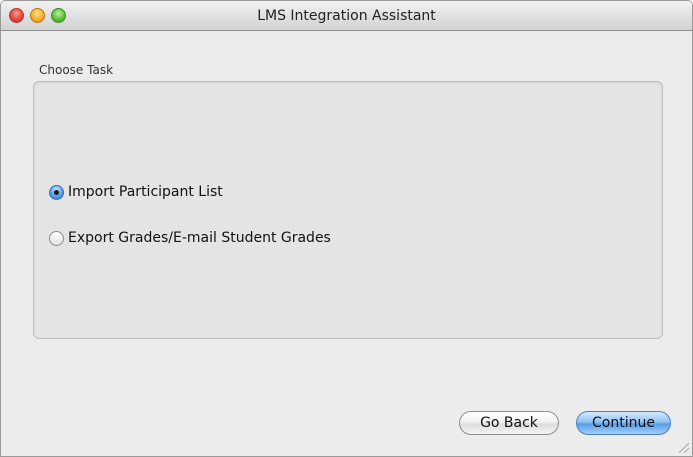 The image size is (693, 457). Describe the element at coordinates (76, 70) in the screenshot. I see `choose-task-label: Choose Task` at that location.